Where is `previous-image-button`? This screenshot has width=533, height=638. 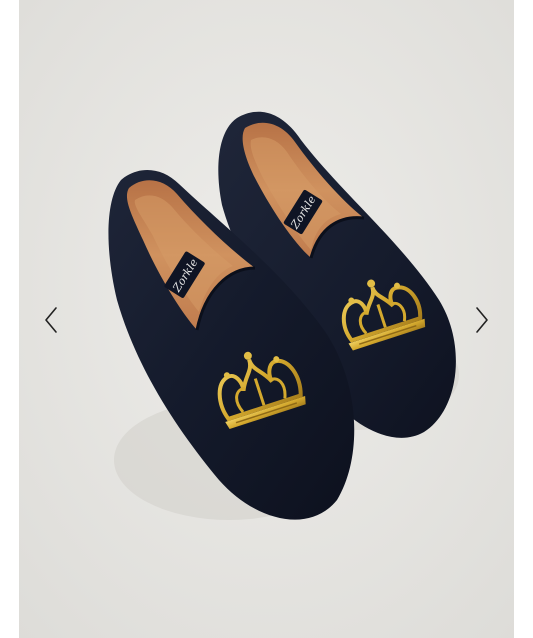
previous-image-button is located at coordinates (51, 320).